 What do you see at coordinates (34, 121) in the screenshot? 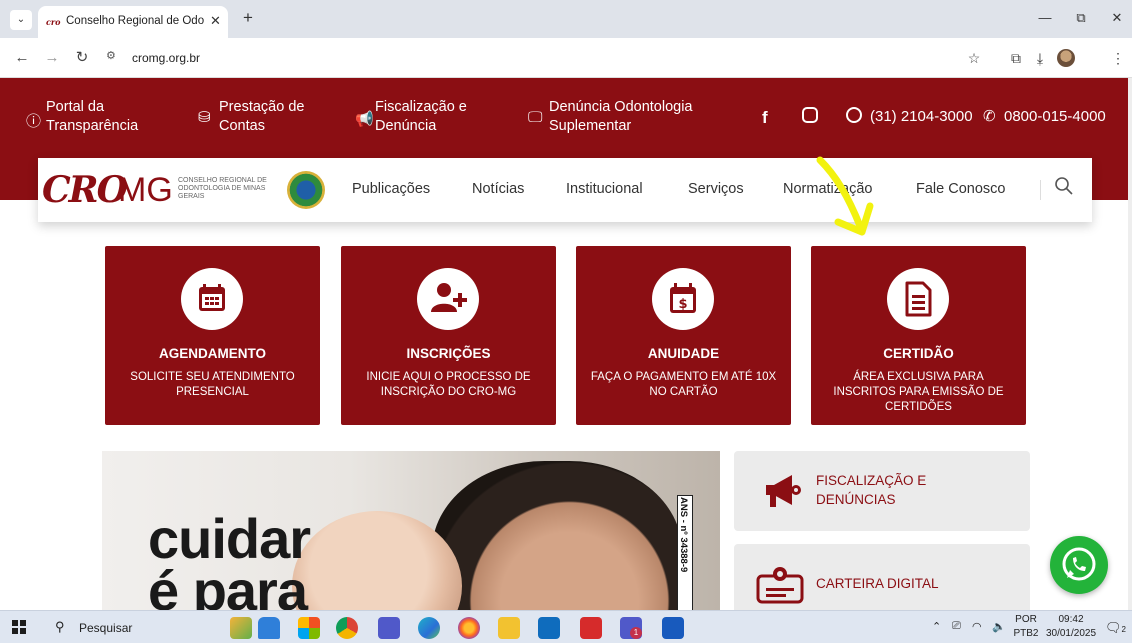
I see `info-icon: ⓘ` at bounding box center [34, 121].